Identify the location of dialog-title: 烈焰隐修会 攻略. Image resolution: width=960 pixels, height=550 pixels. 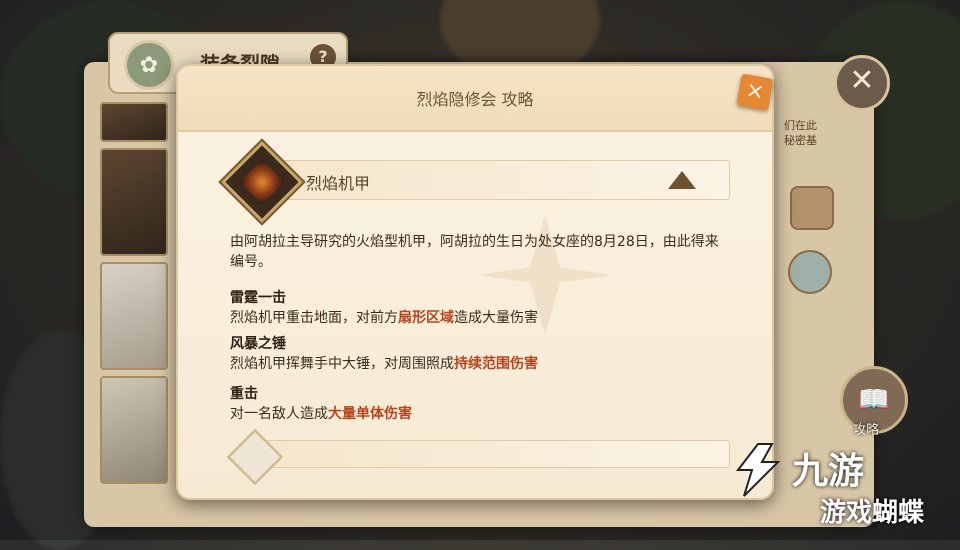
(475, 99).